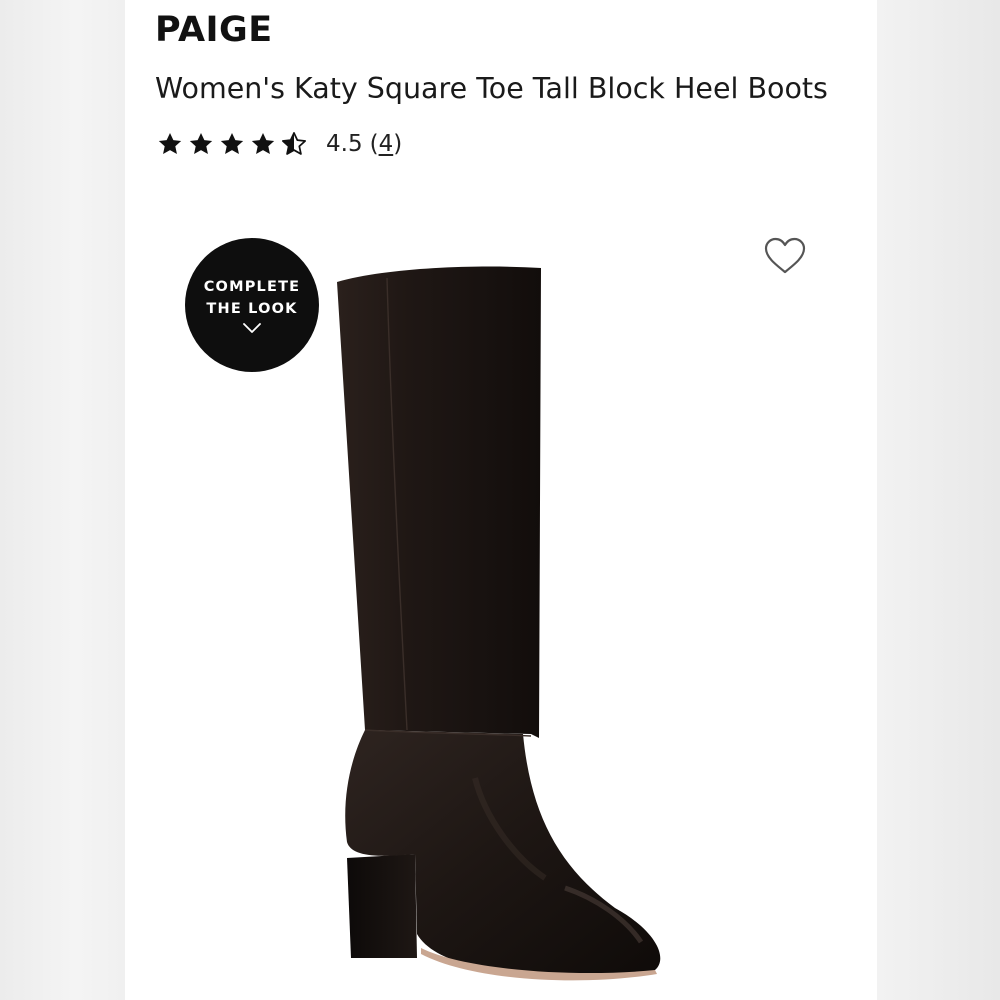 This screenshot has height=1000, width=1000. Describe the element at coordinates (374, 144) in the screenshot. I see `review-count-open: (` at that location.